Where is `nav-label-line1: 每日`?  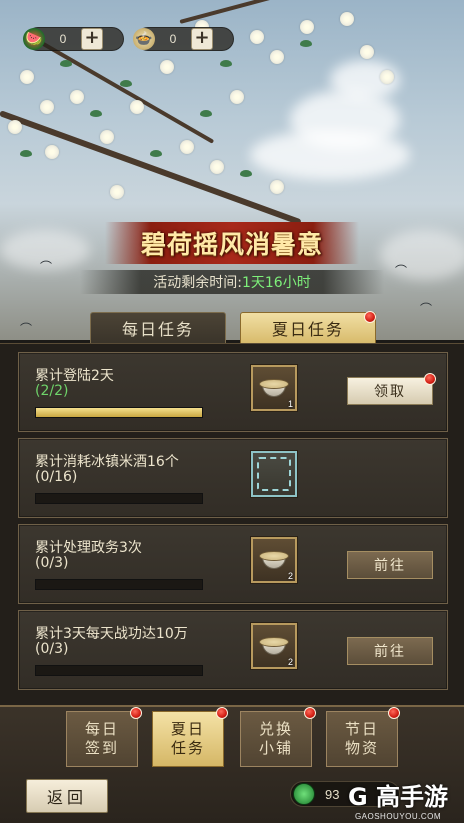 nav-label-line1: 每日 is located at coordinates (101, 729).